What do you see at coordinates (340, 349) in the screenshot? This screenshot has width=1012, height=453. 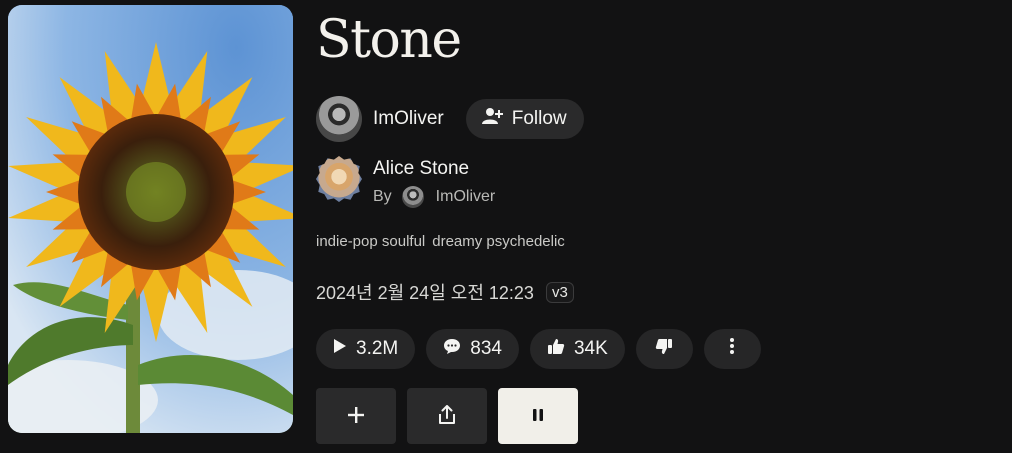 I see `play-icon` at bounding box center [340, 349].